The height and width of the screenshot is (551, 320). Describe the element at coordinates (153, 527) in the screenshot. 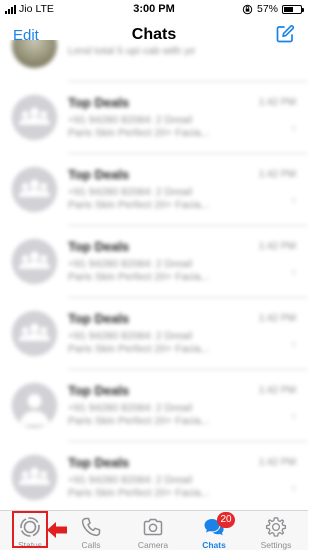

I see `camera-icon` at that location.